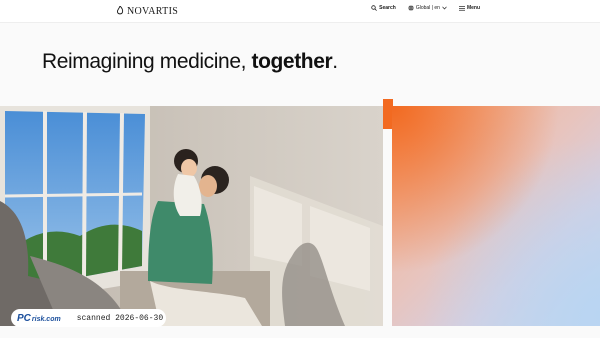 Image resolution: width=600 pixels, height=338 pixels. I want to click on pcrisk-logo-risk: risk.com, so click(46, 319).